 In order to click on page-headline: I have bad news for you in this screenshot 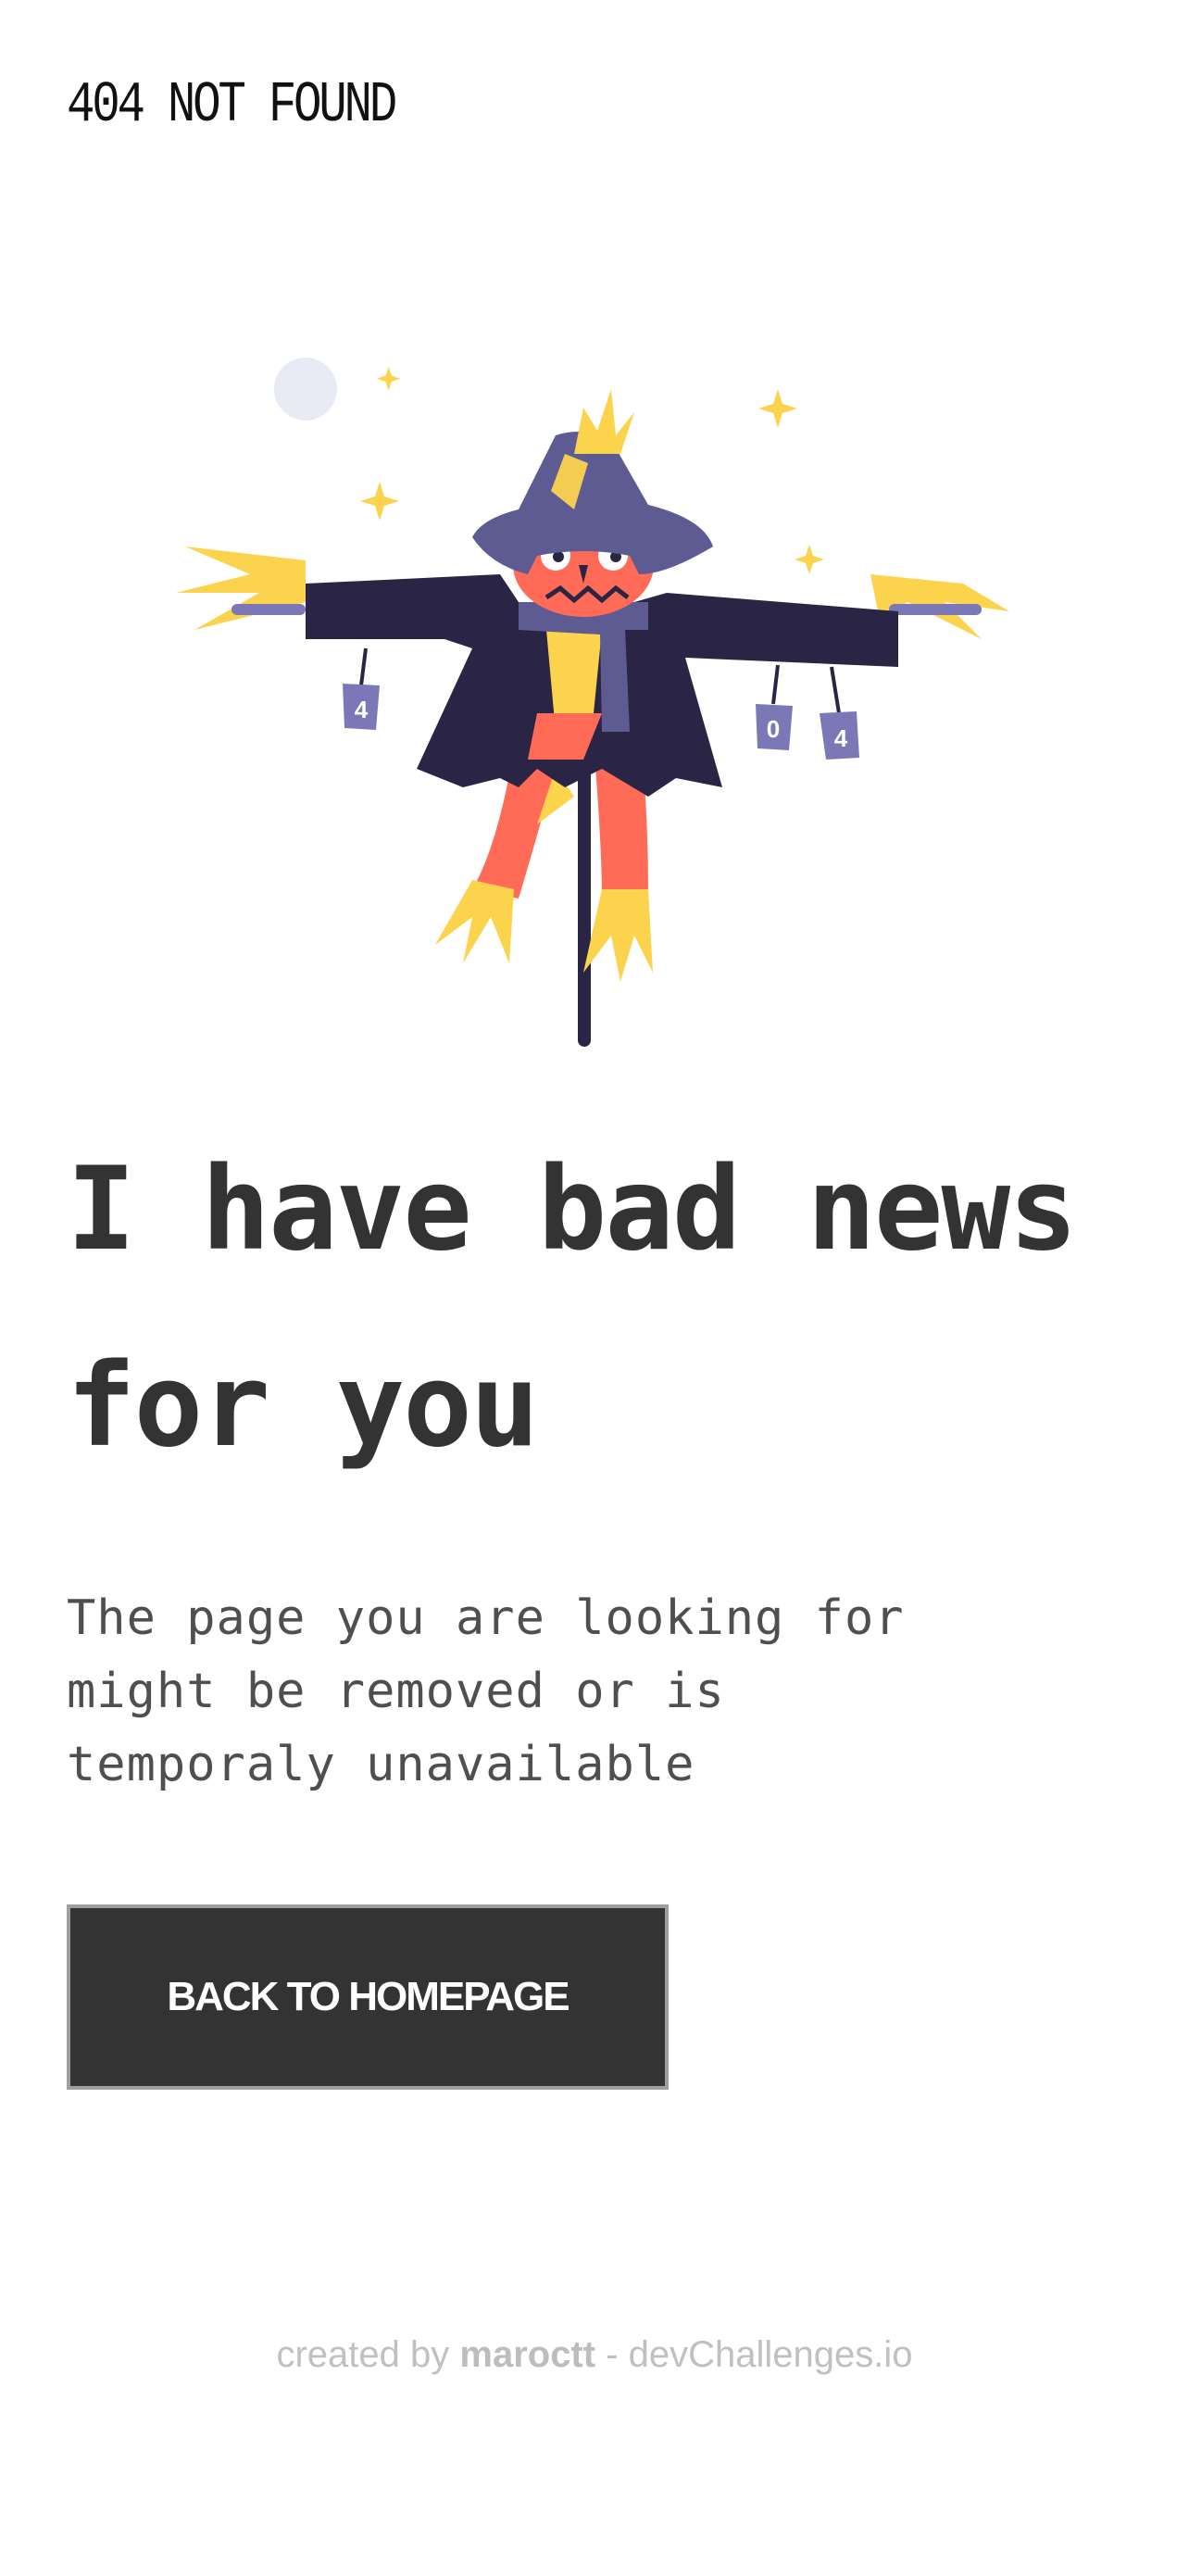, I will do `click(572, 1308)`.